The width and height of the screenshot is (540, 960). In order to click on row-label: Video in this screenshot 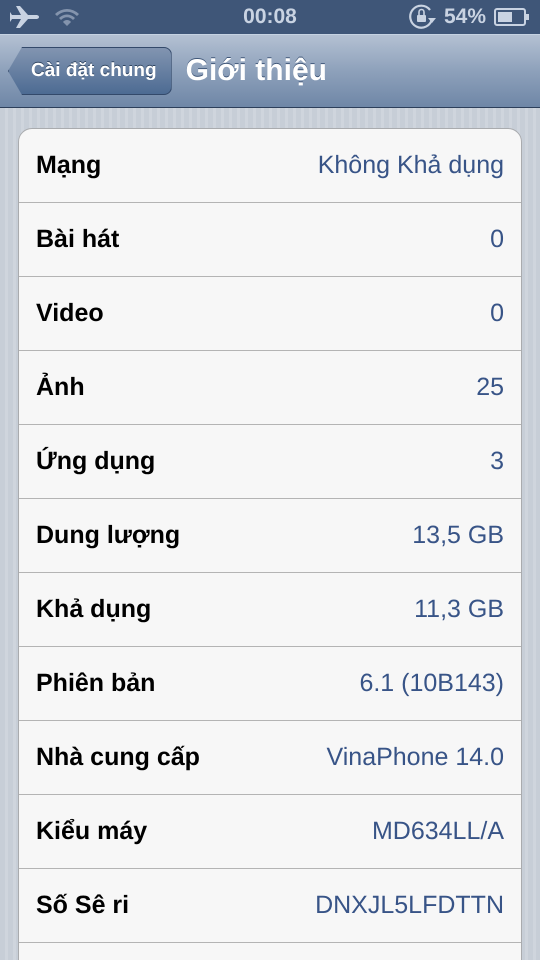, I will do `click(70, 313)`.